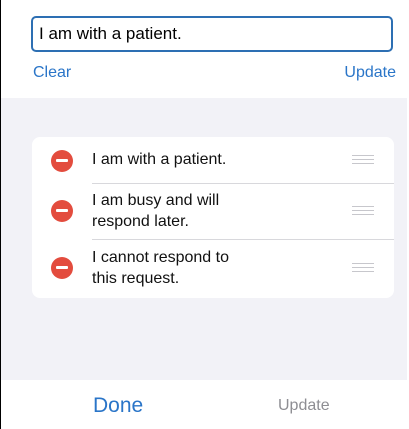 The image size is (409, 429). Describe the element at coordinates (52, 73) in the screenshot. I see `clear-button: Clear` at that location.